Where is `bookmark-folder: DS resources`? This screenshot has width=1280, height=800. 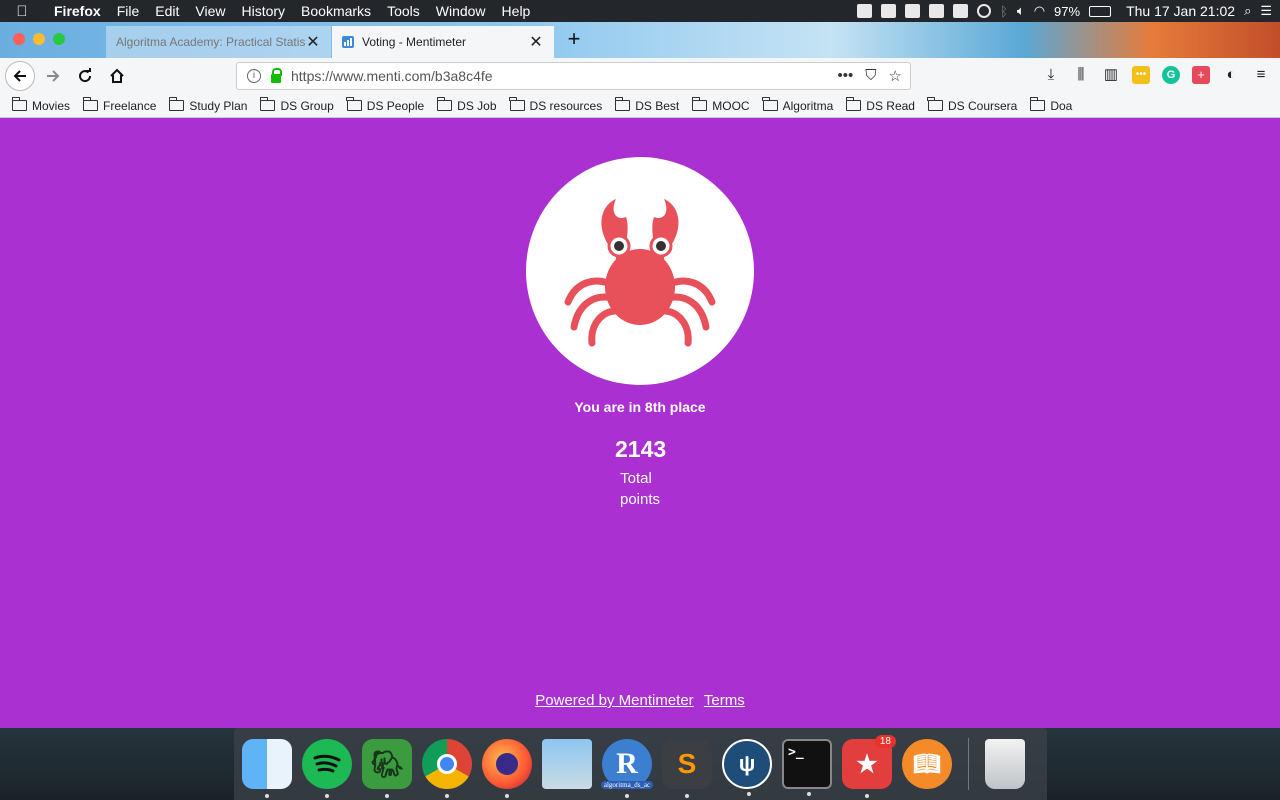 bookmark-folder: DS resources is located at coordinates (555, 105).